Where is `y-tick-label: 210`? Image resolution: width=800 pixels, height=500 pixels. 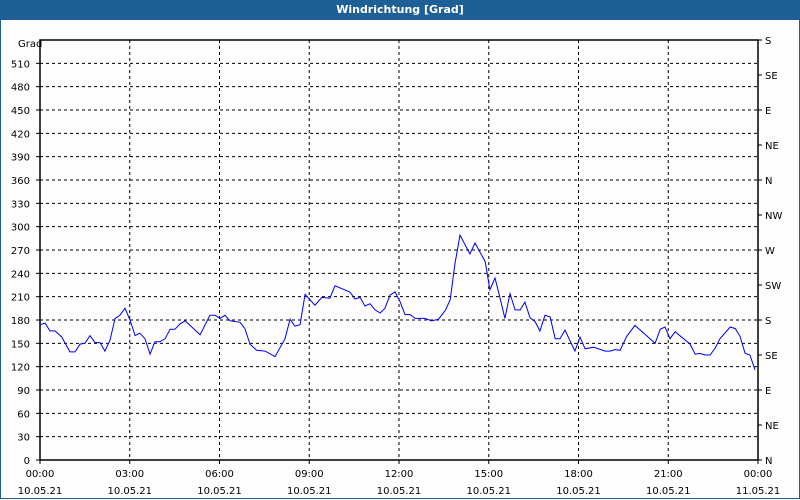 y-tick-label: 210 is located at coordinates (20, 298).